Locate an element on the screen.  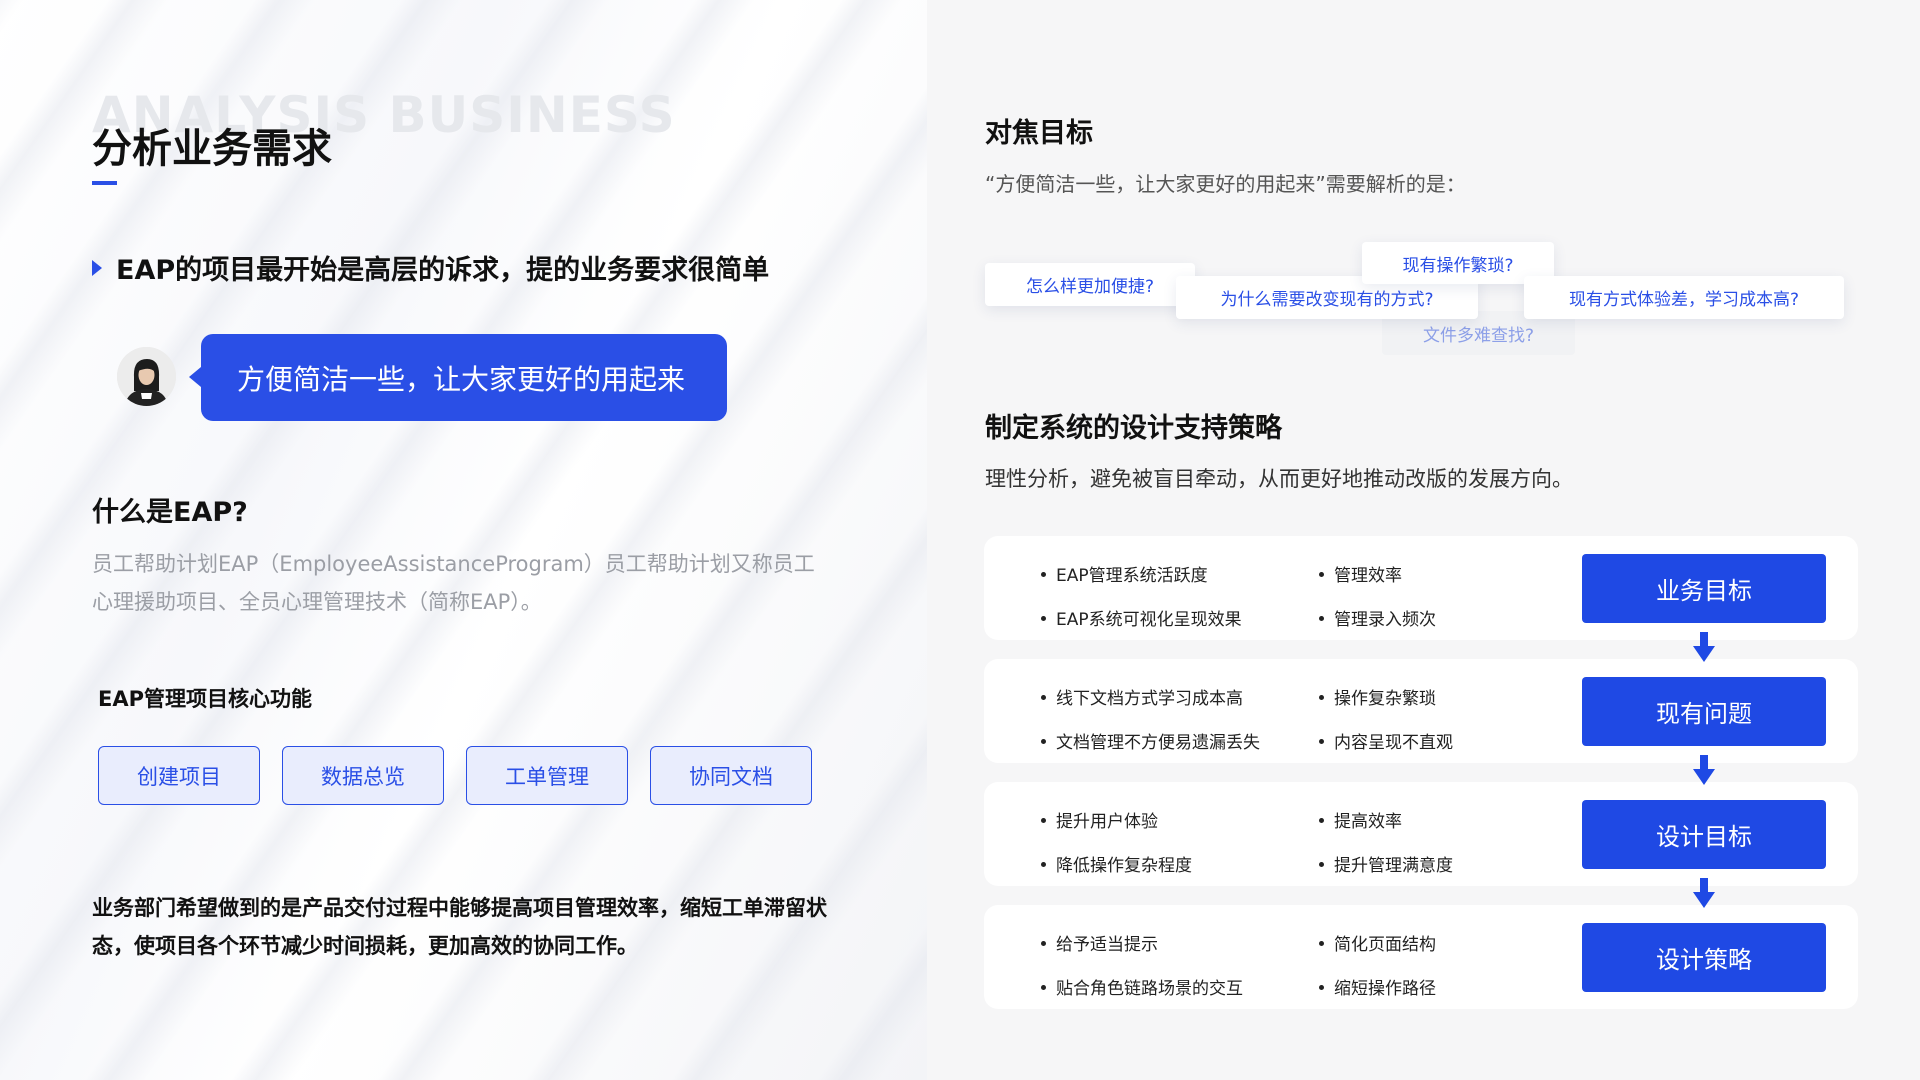
bullet-item: 内容呈现不直观 is located at coordinates (1386, 743).